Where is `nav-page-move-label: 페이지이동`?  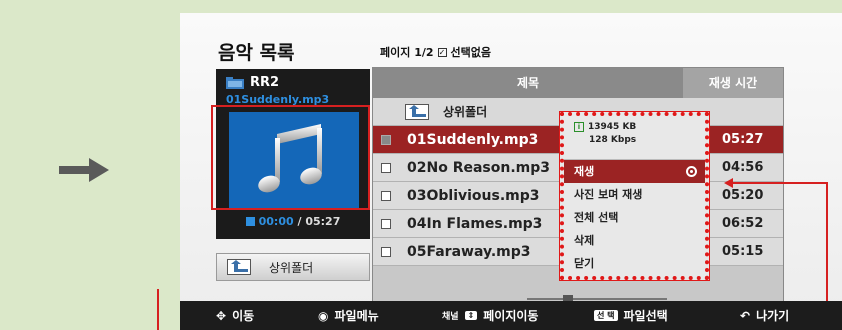 nav-page-move-label: 페이지이동 is located at coordinates (511, 316).